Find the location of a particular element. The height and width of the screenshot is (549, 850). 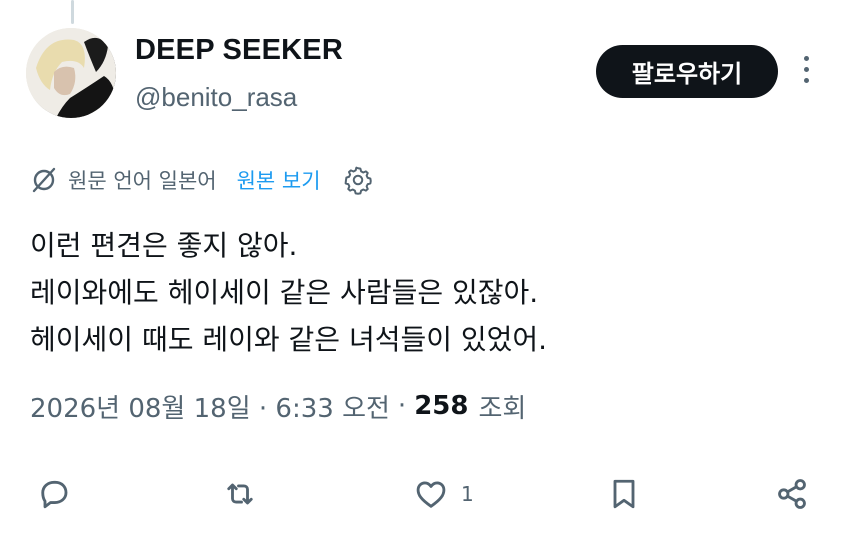

avatar-image is located at coordinates (71, 73).